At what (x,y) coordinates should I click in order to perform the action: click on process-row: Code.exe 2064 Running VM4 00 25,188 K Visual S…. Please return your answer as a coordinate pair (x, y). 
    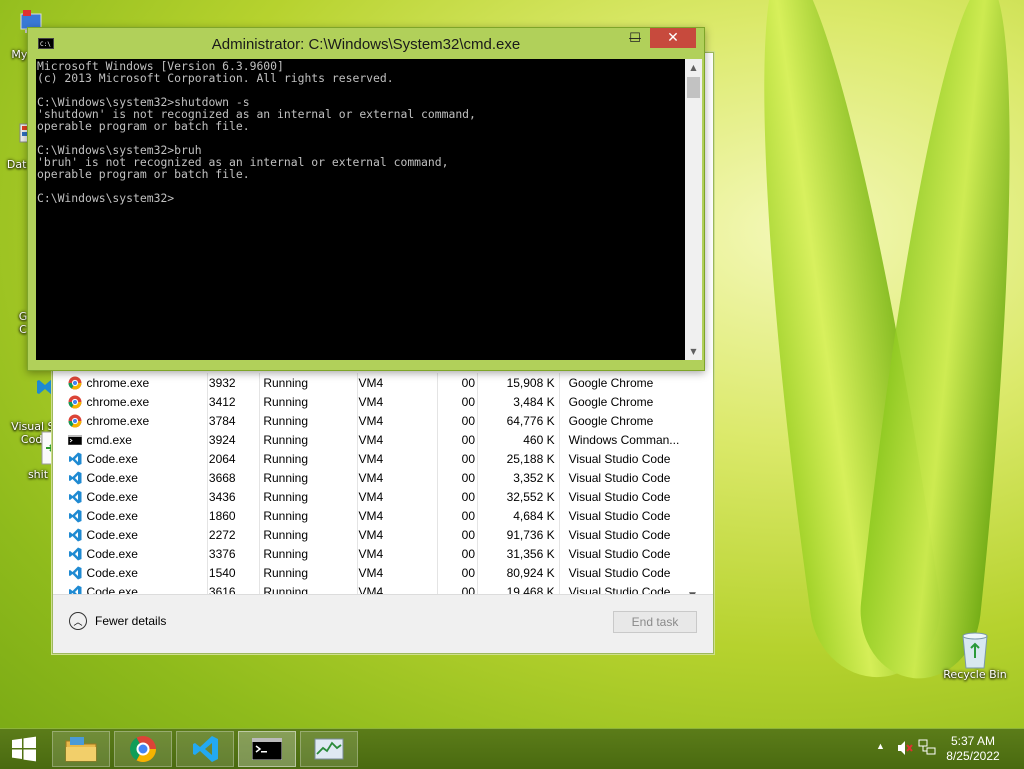
    Looking at the image, I should click on (375, 458).